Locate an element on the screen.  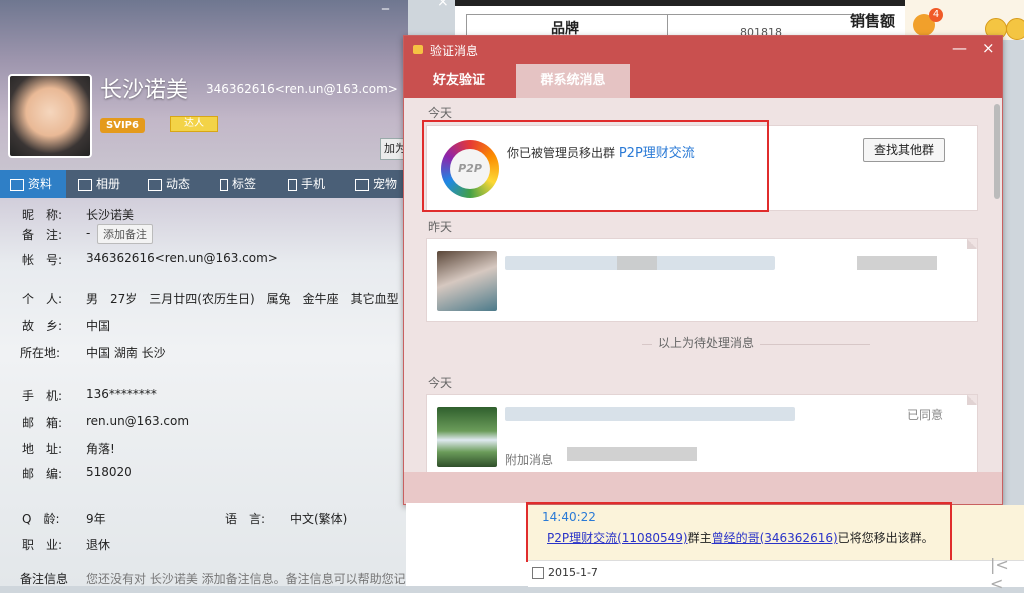
tab-album: 相册 is located at coordinates (99, 184).